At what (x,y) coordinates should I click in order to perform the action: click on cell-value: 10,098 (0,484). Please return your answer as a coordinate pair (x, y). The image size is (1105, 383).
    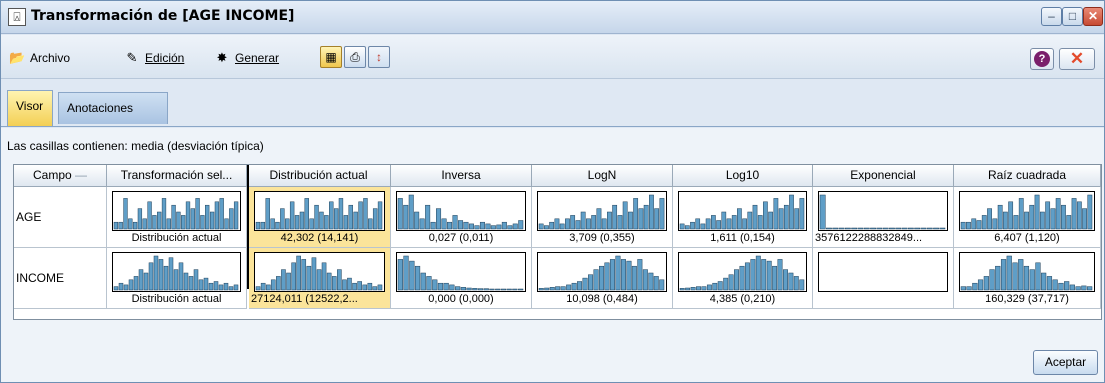
    Looking at the image, I should click on (602, 299).